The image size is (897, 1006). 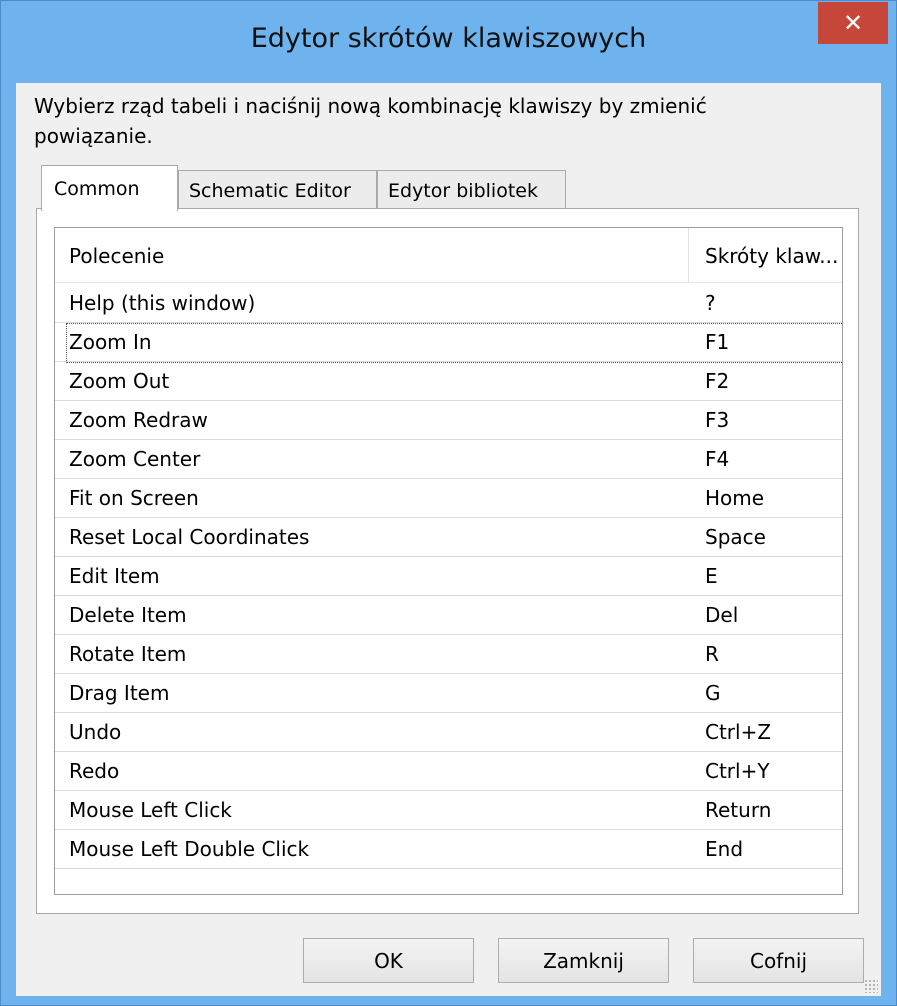 I want to click on window-title: Edytor skrótów klawiszowych, so click(x=448, y=38).